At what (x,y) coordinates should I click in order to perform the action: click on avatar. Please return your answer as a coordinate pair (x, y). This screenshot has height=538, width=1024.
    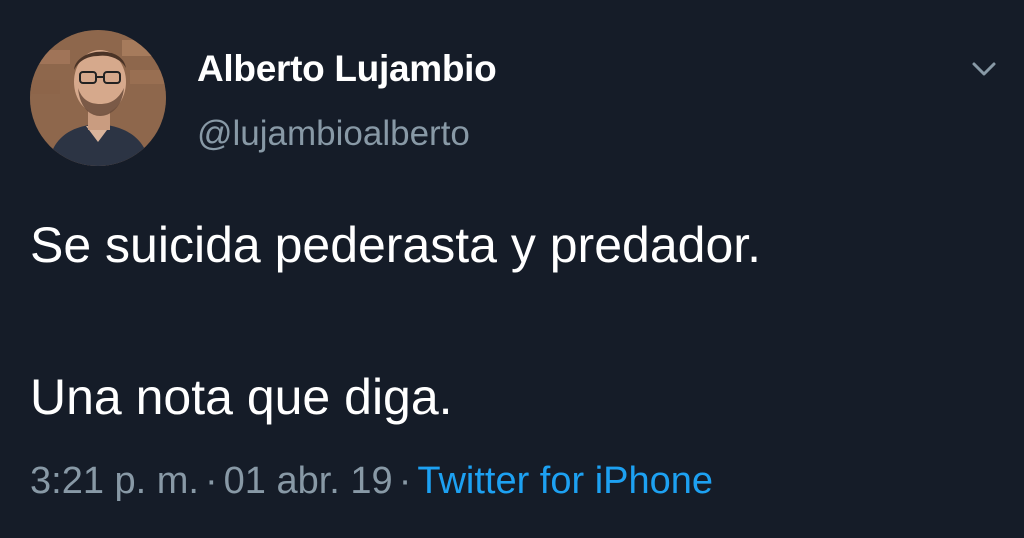
    Looking at the image, I should click on (98, 98).